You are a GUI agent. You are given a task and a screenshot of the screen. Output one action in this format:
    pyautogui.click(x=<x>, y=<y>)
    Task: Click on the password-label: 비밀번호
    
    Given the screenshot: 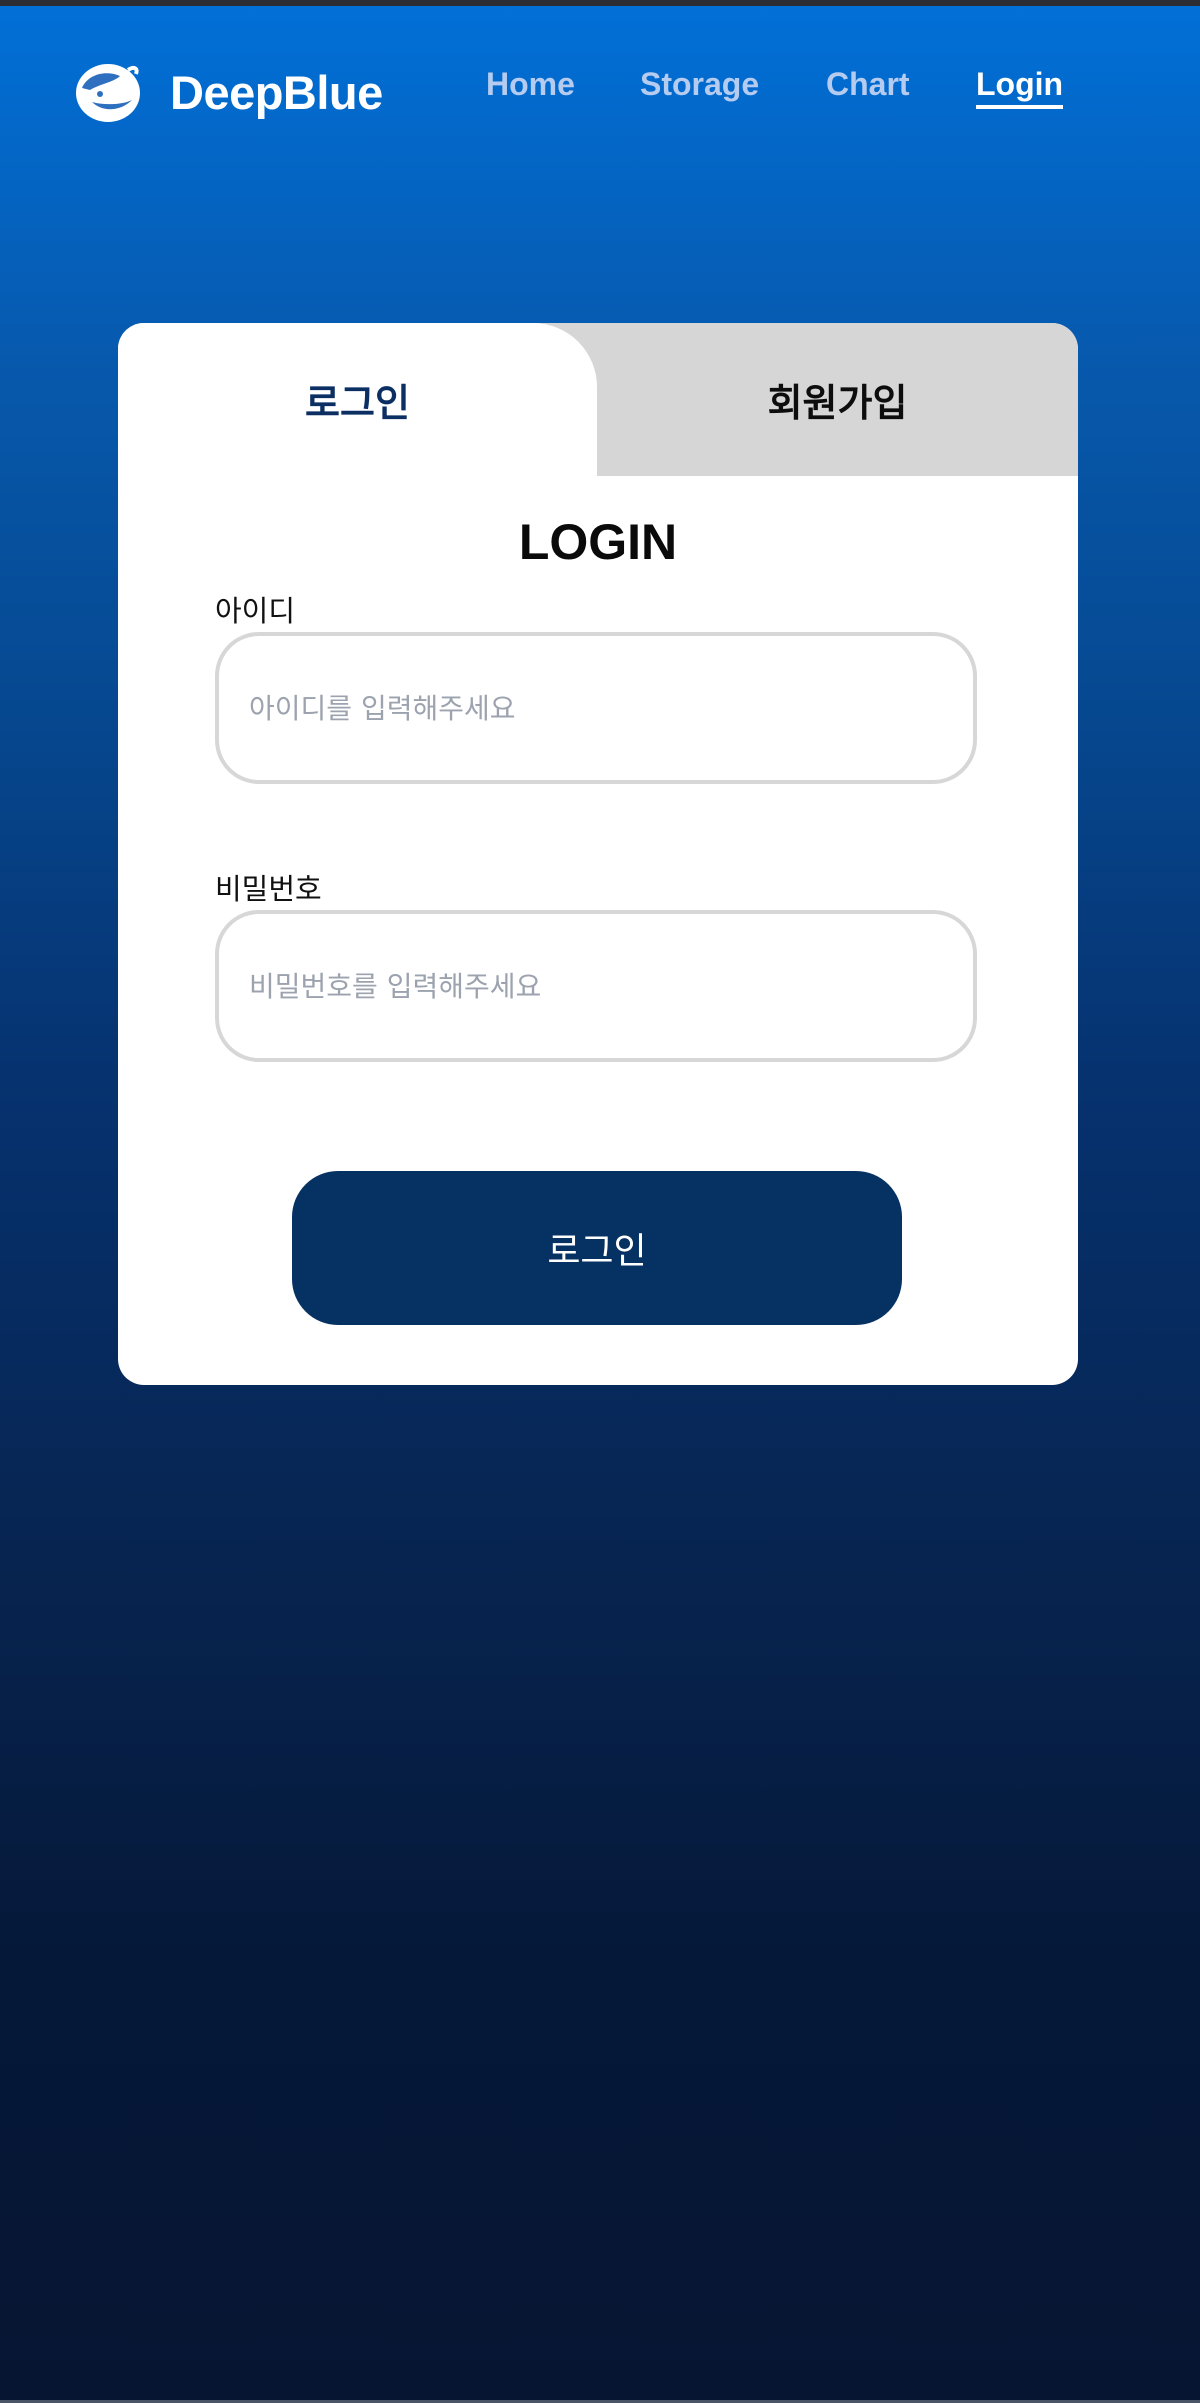 What is the action you would take?
    pyautogui.click(x=268, y=889)
    